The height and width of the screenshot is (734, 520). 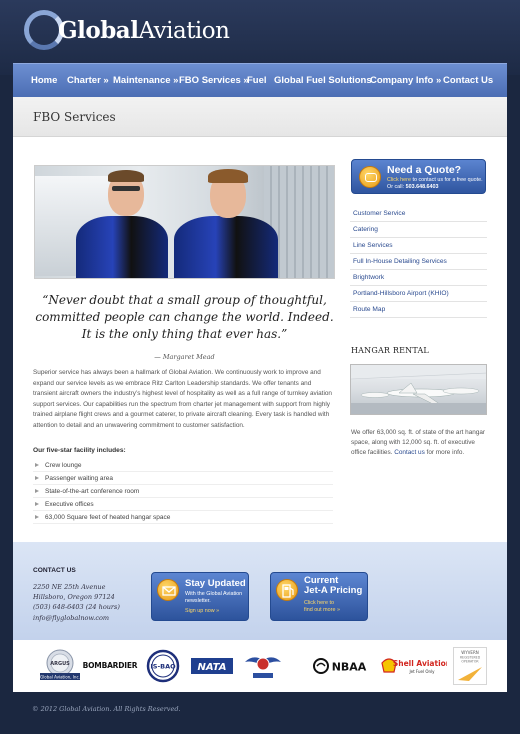 What do you see at coordinates (421, 671) in the screenshot?
I see `svg-text: Jet Fuel Only` at bounding box center [421, 671].